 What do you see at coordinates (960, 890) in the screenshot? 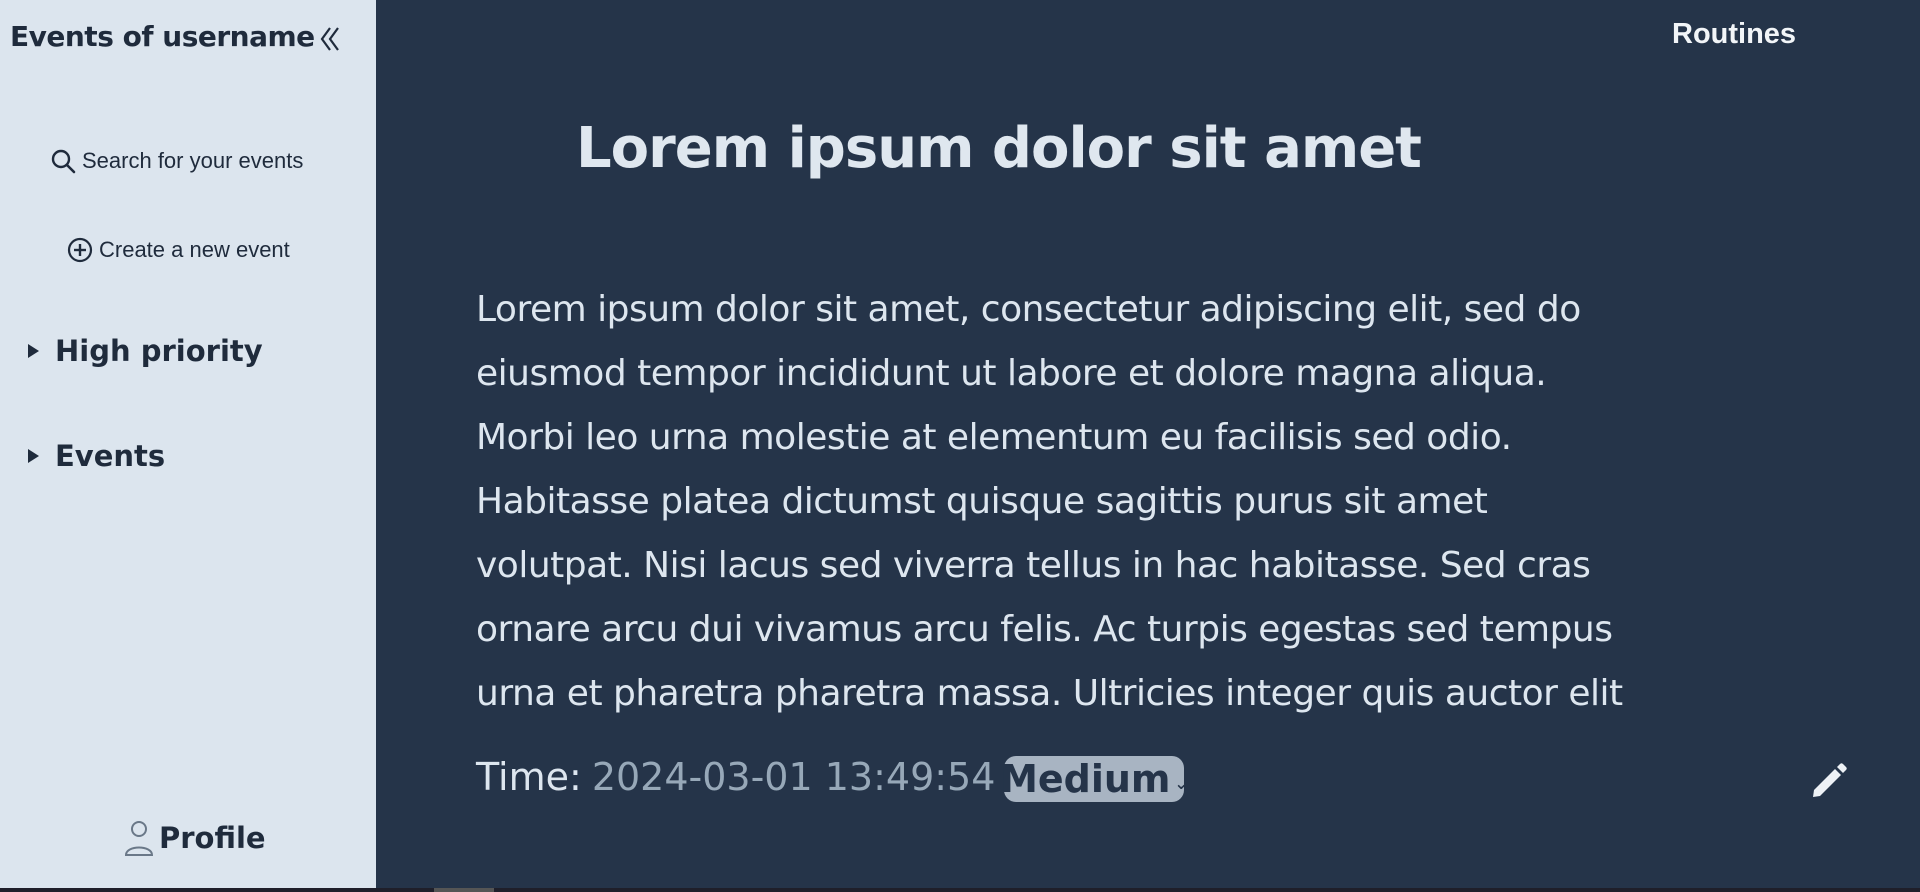
I see `horizontal-scrollbar` at bounding box center [960, 890].